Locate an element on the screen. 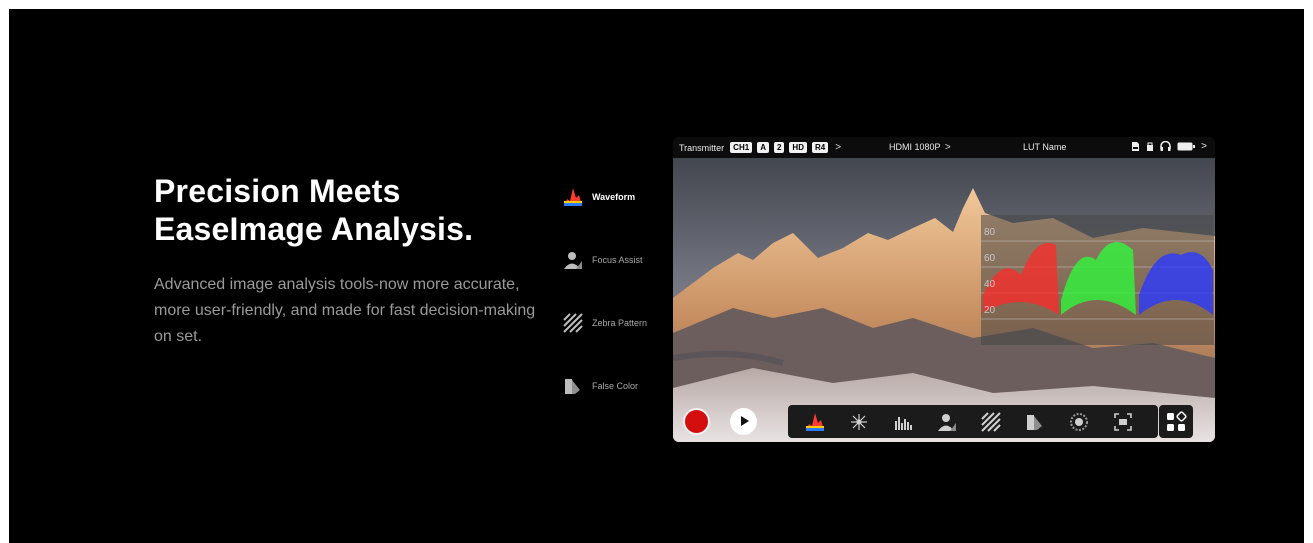 The width and height of the screenshot is (1313, 543). feature-label: Focus Assist is located at coordinates (617, 260).